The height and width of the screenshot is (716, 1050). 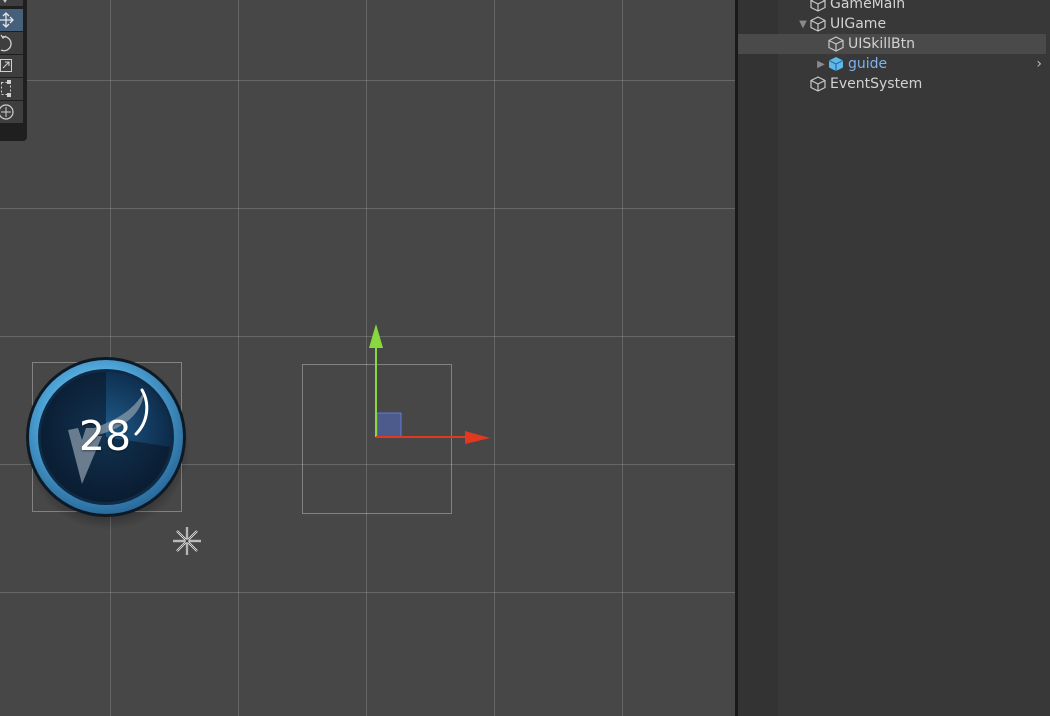 What do you see at coordinates (894, 64) in the screenshot?
I see `hierarchy-item-guide: ▶ guide ›` at bounding box center [894, 64].